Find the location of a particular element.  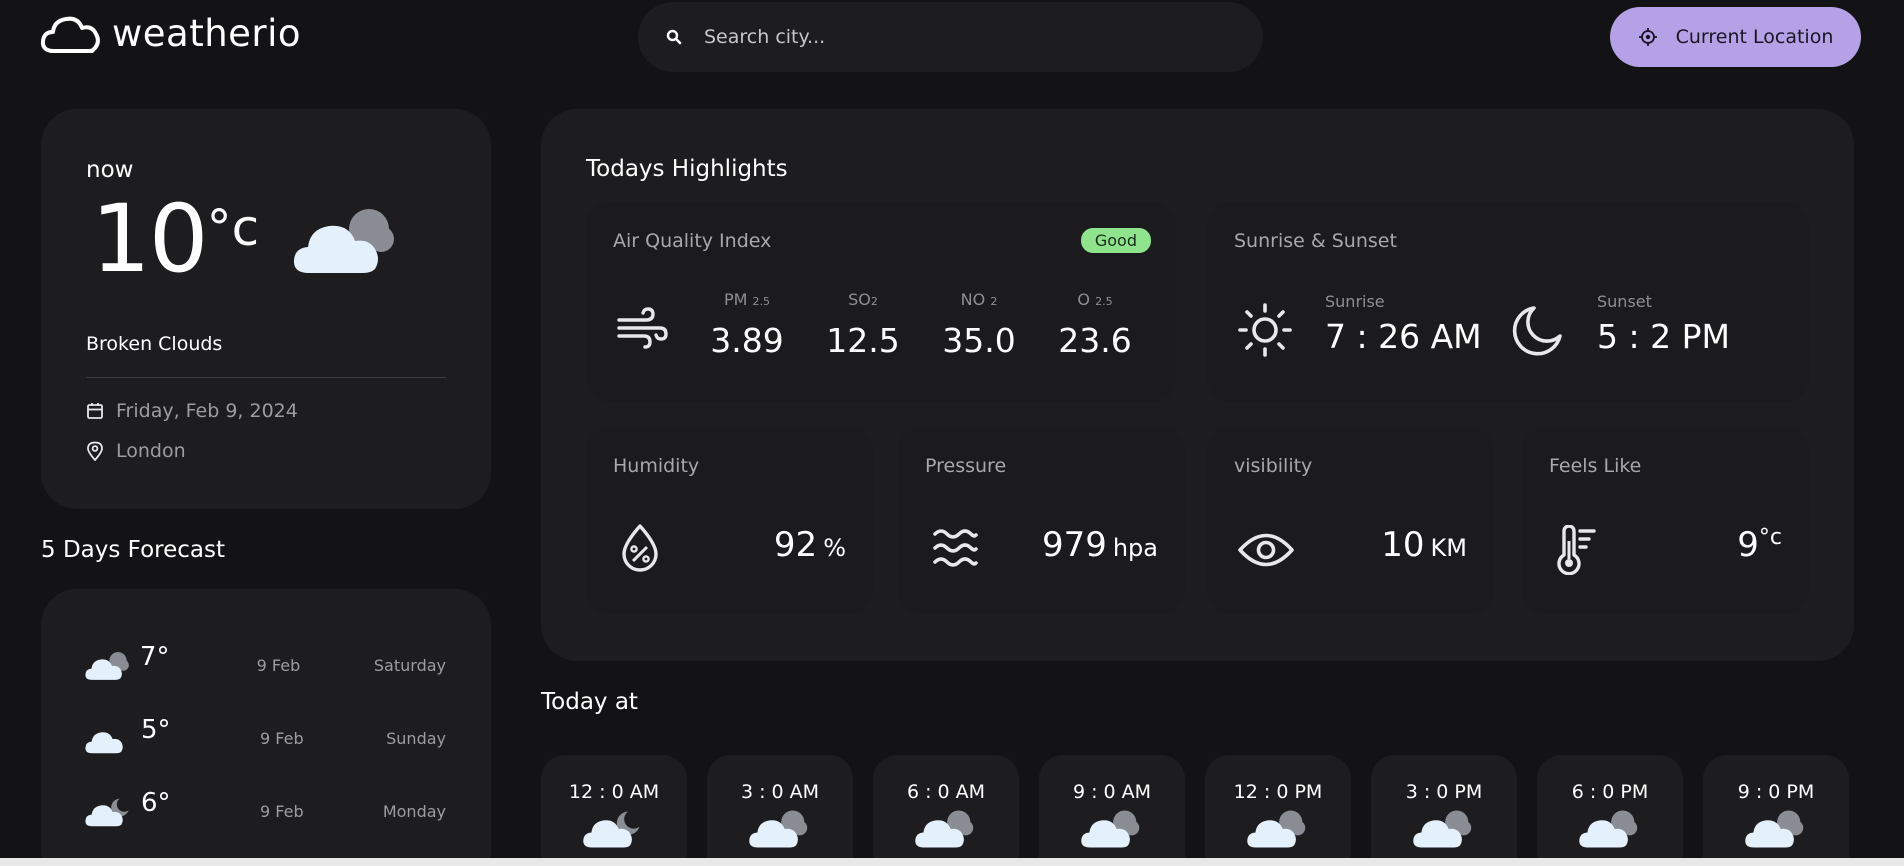

today-at-title: Today at is located at coordinates (589, 702).